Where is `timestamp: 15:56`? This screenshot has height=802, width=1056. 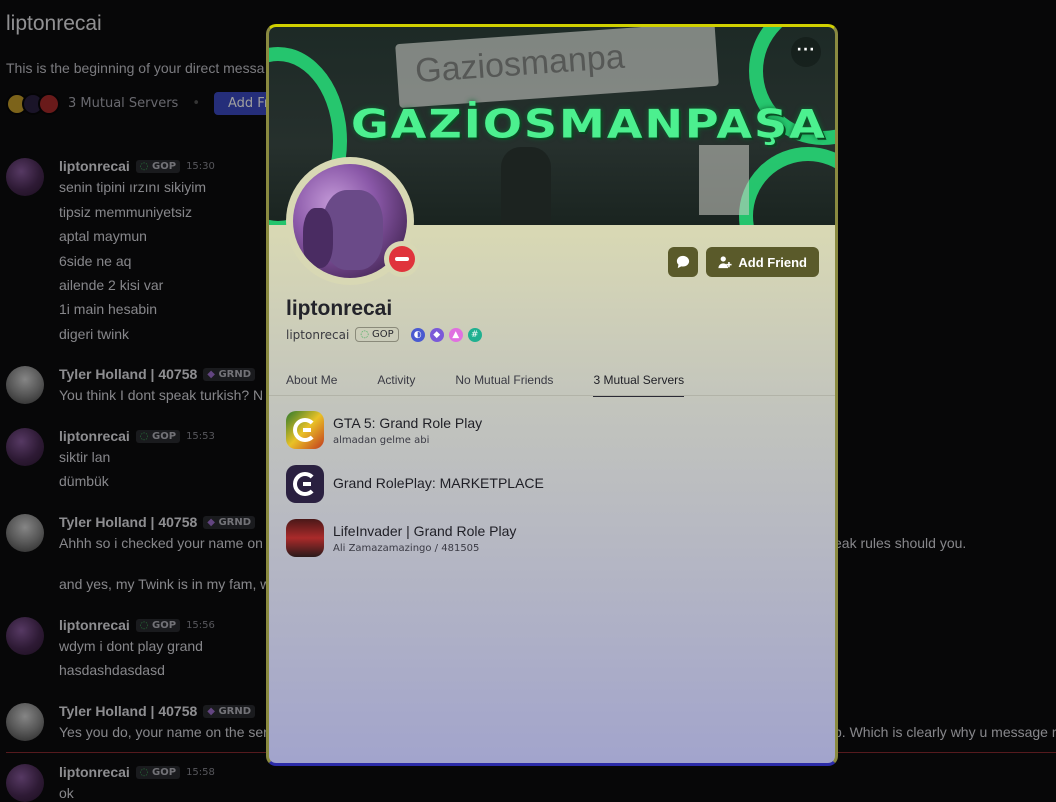
timestamp: 15:56 is located at coordinates (200, 625).